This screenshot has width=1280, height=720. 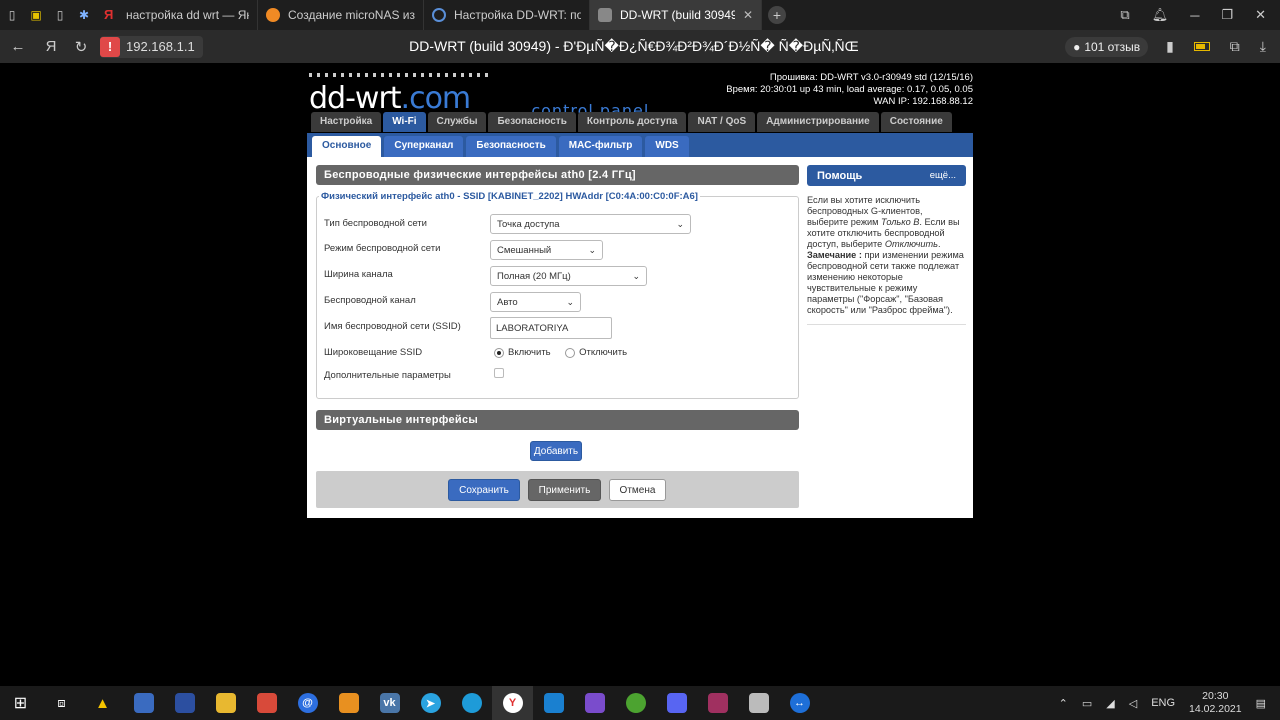 What do you see at coordinates (590, 224) in the screenshot?
I see `wireless-mode-select: Точка доступа ⌄` at bounding box center [590, 224].